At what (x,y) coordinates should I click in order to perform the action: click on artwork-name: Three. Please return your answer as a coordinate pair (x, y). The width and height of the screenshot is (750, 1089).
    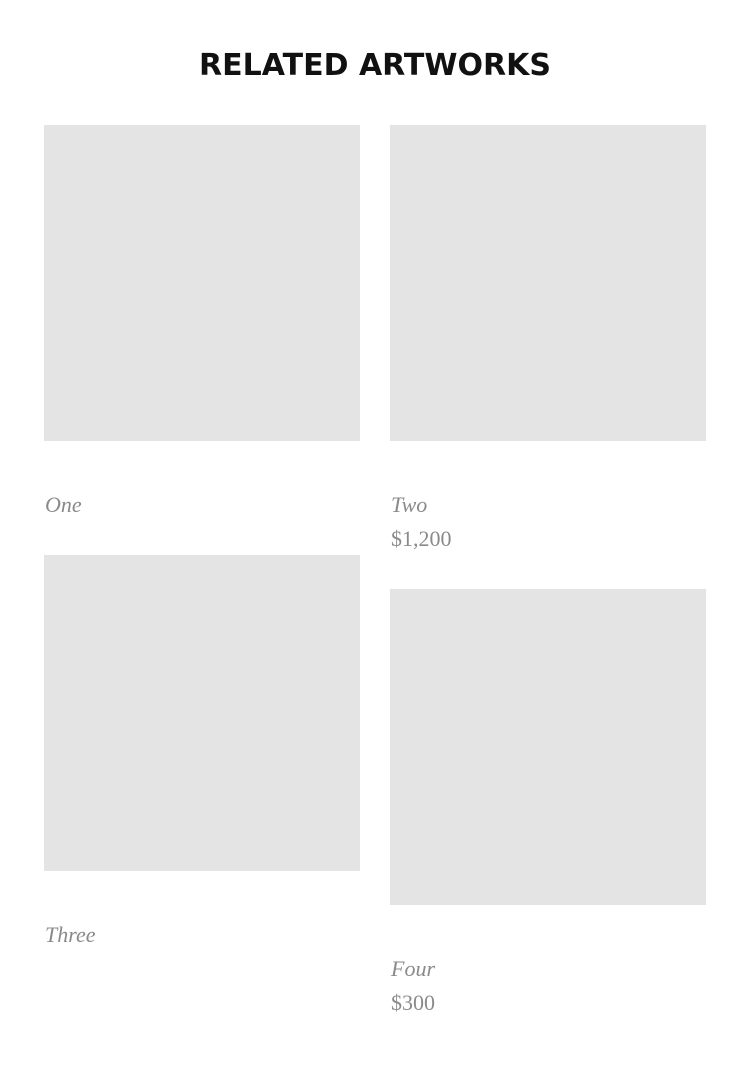
    Looking at the image, I should click on (70, 935).